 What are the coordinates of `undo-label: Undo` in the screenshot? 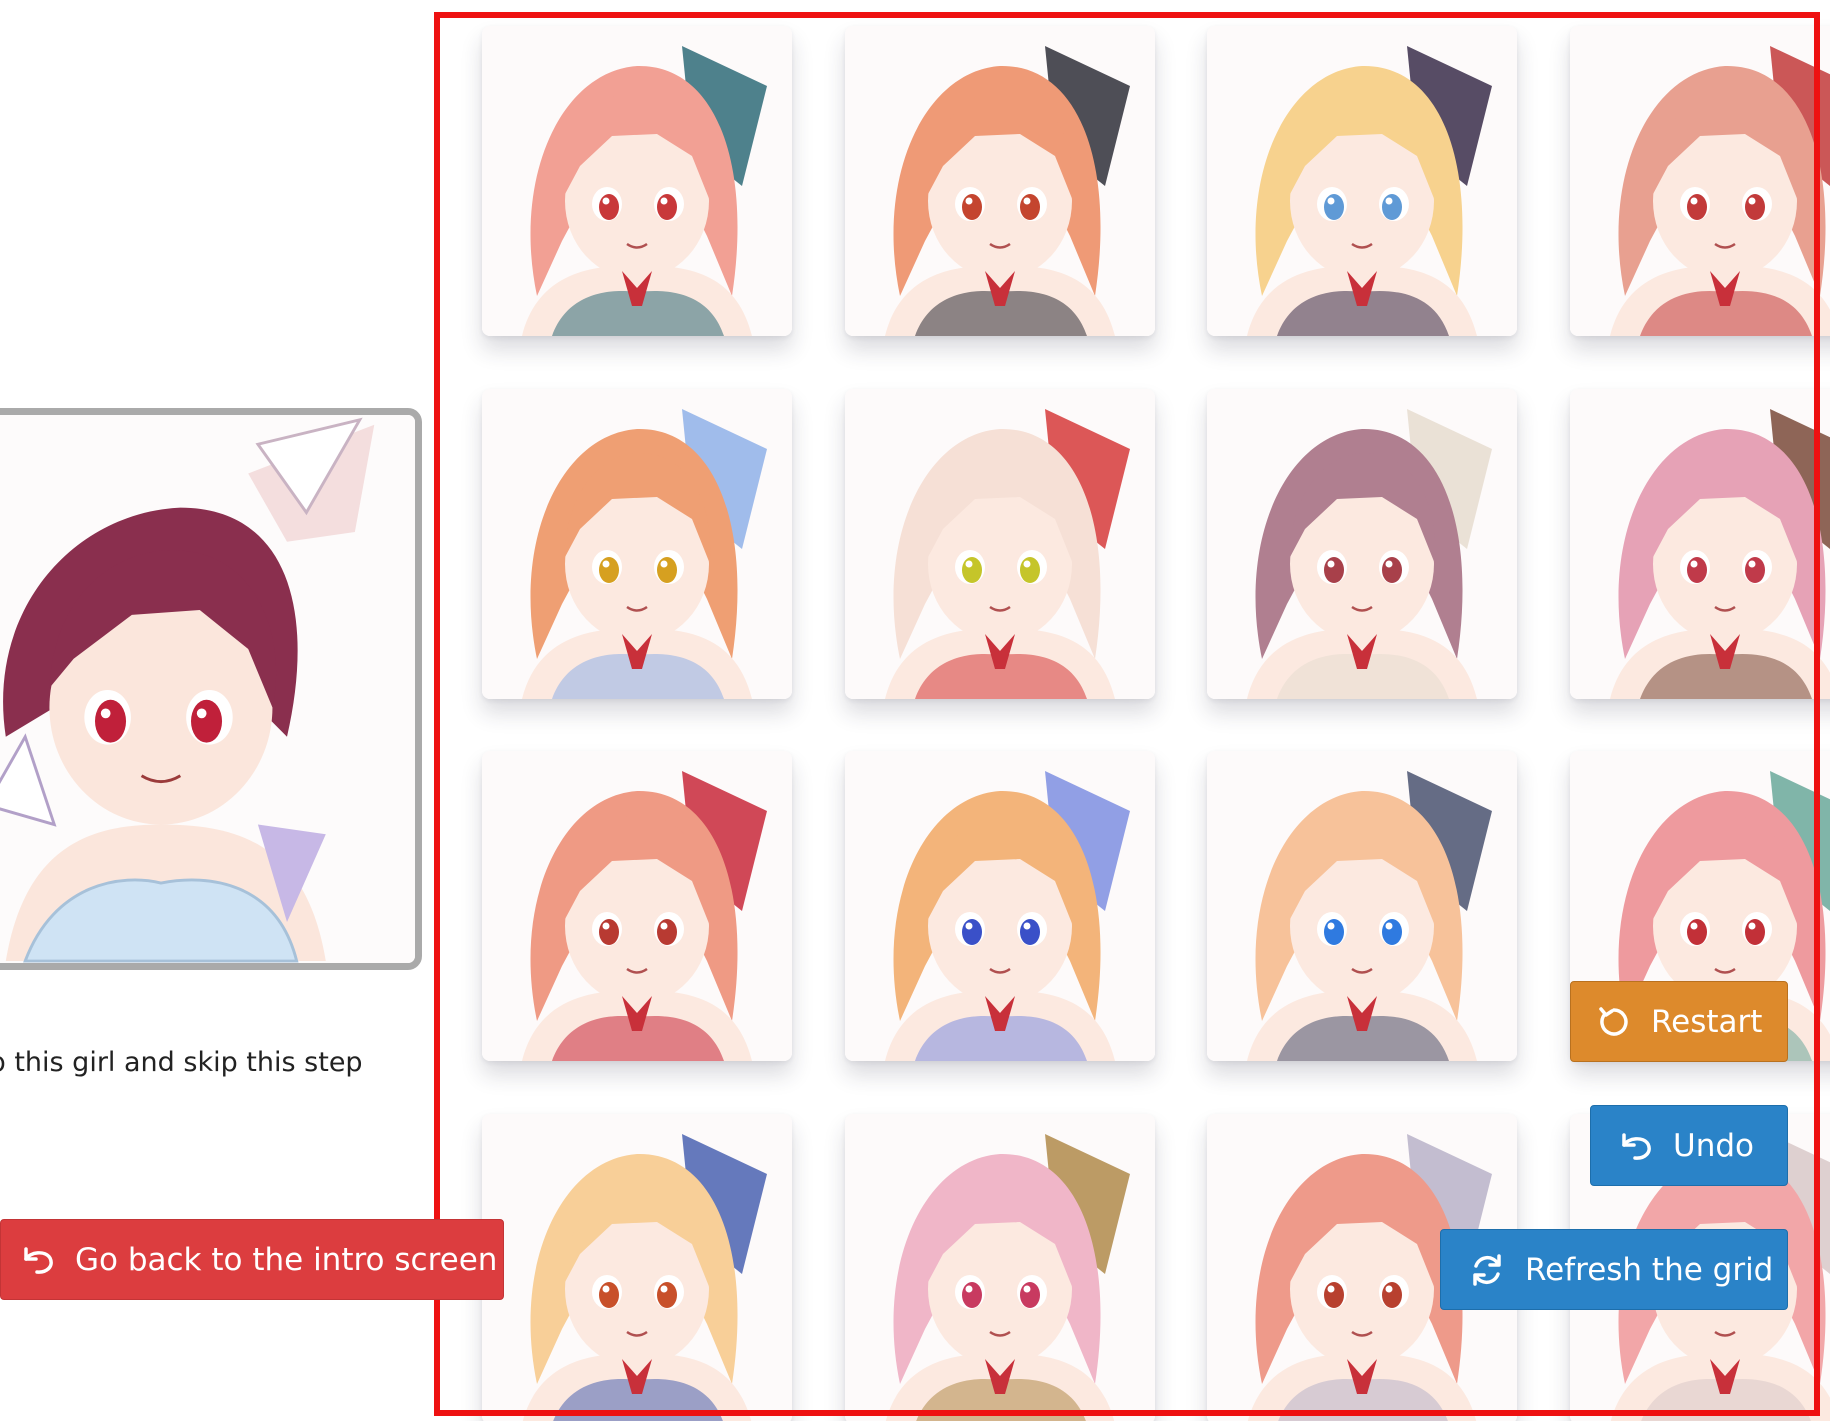 It's located at (1713, 1145).